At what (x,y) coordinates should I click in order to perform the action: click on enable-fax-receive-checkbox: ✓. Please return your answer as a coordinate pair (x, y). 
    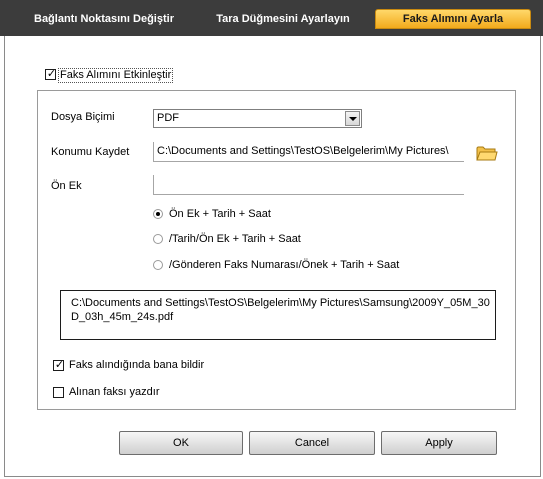
    Looking at the image, I should click on (51, 74).